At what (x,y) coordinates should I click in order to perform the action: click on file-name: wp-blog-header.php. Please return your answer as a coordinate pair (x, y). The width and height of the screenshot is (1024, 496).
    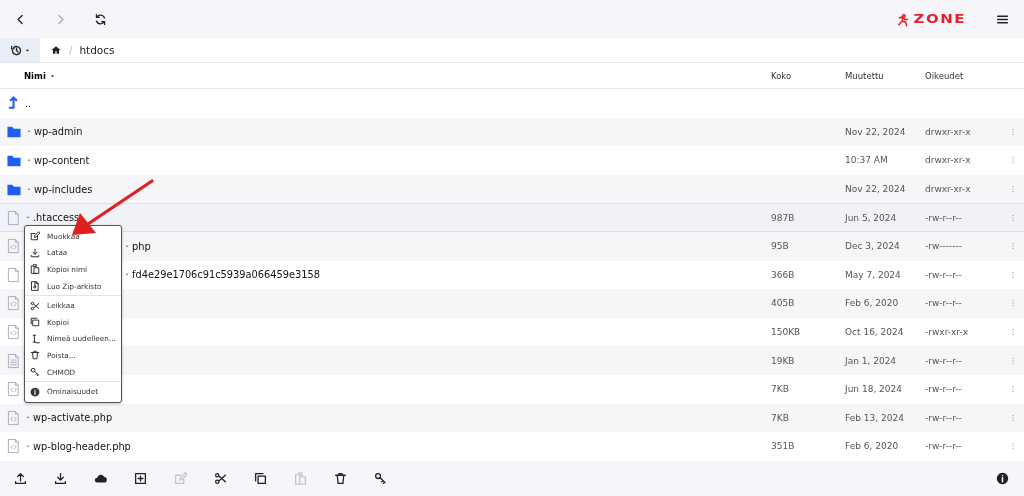
    Looking at the image, I should click on (82, 446).